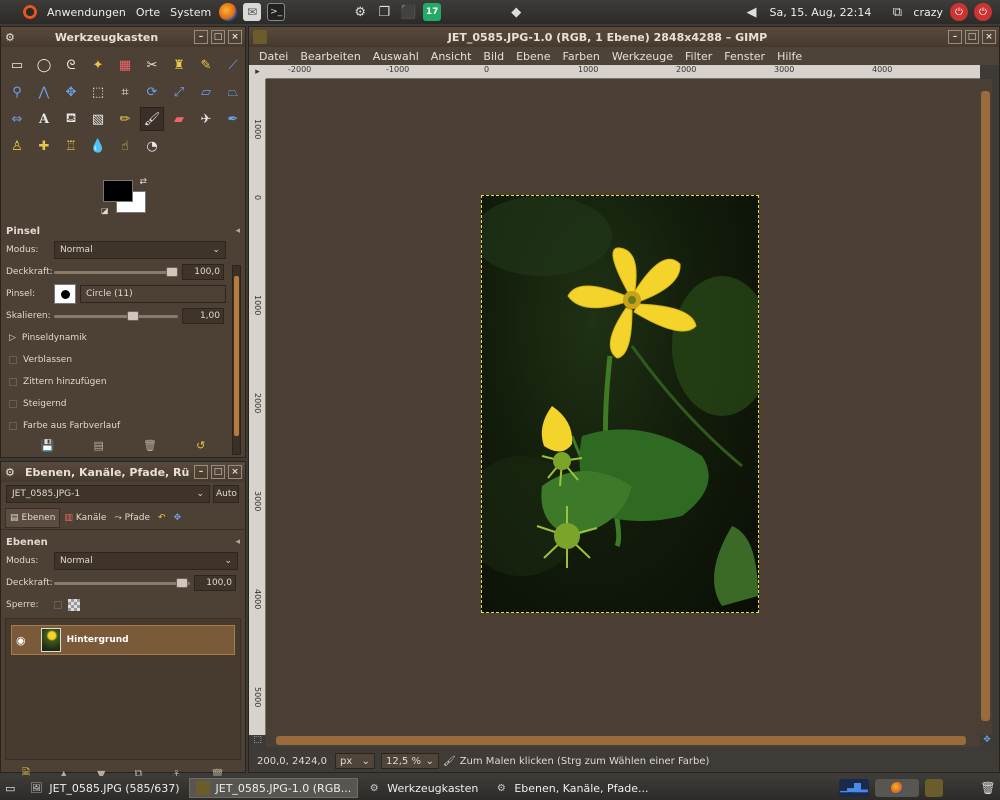 This screenshot has height=800, width=1000. I want to click on navigate-icon: ✥, so click(987, 742).